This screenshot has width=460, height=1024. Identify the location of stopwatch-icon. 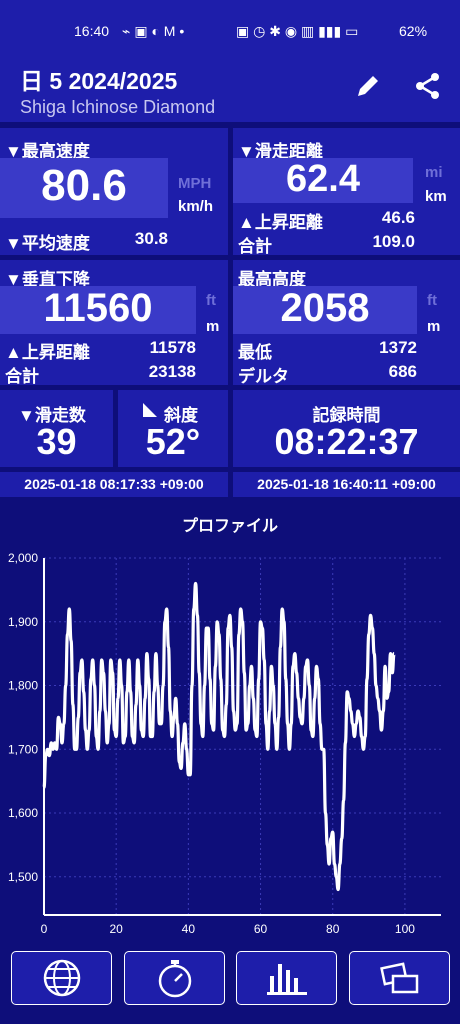
(175, 979).